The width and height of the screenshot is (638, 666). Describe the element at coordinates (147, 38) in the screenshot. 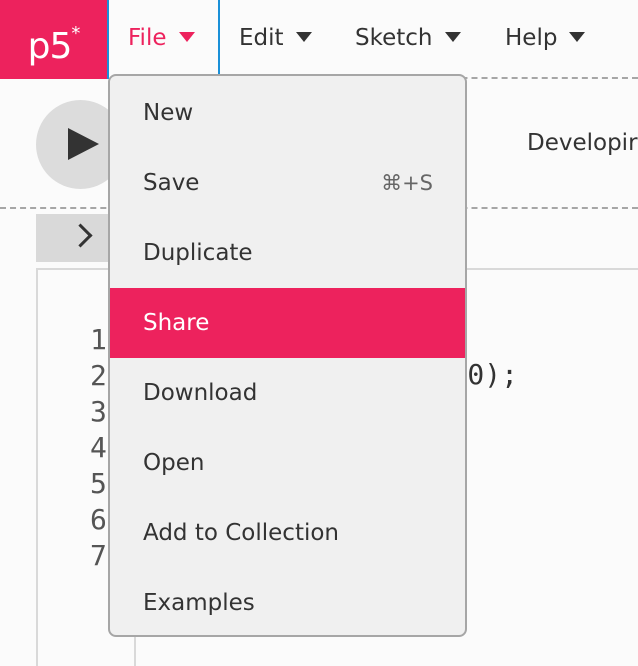

I see `nav-file-label: File` at that location.